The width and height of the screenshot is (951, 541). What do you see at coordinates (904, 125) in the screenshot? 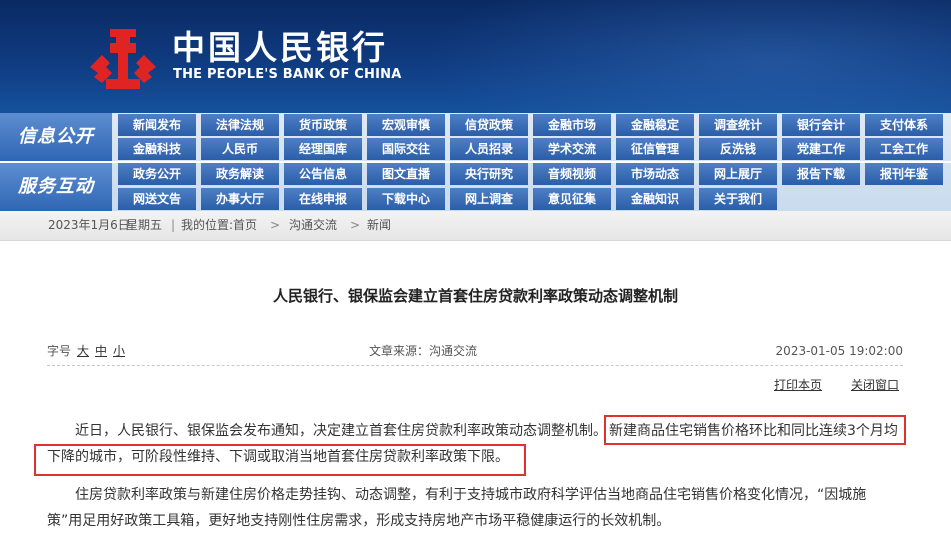
I see `nav-item: 支付体系` at bounding box center [904, 125].